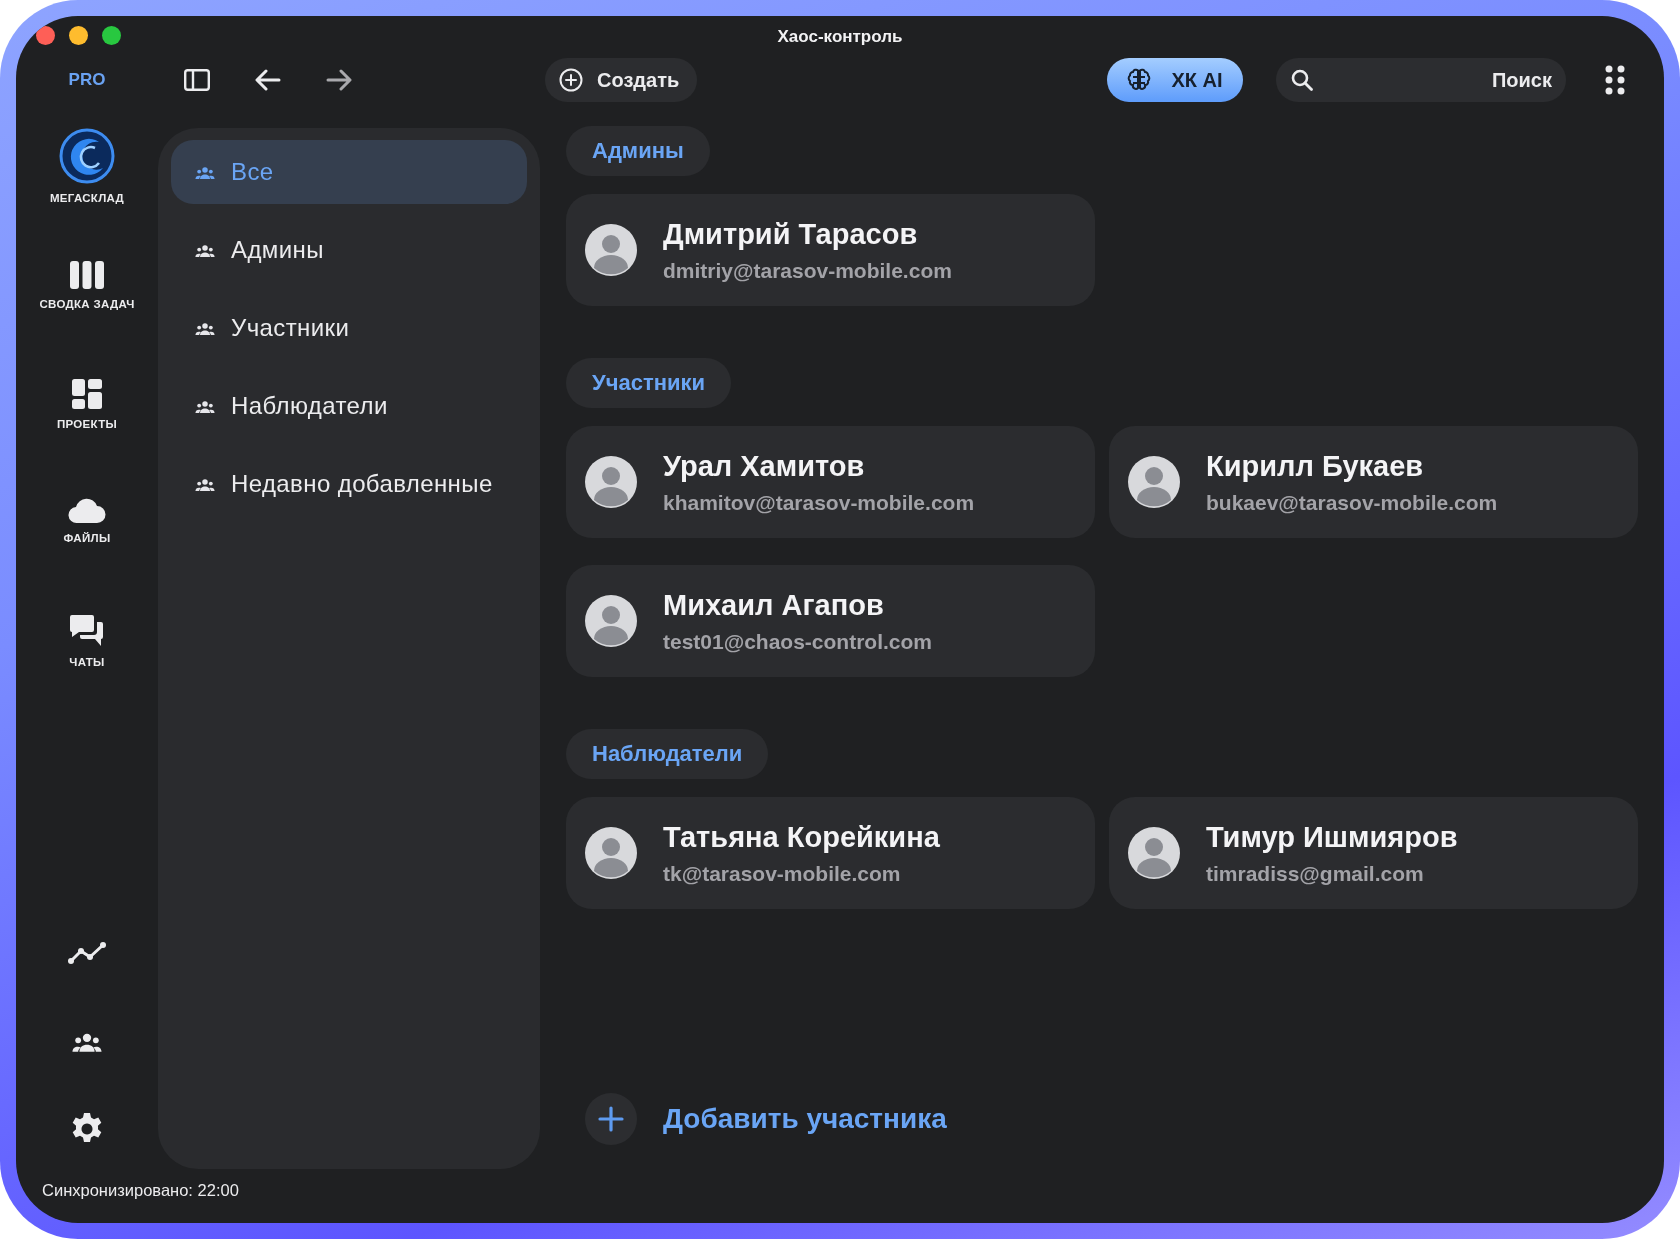 This screenshot has height=1239, width=1680. What do you see at coordinates (782, 873) in the screenshot?
I see `member-email: tk@tarasov-mobile.com` at bounding box center [782, 873].